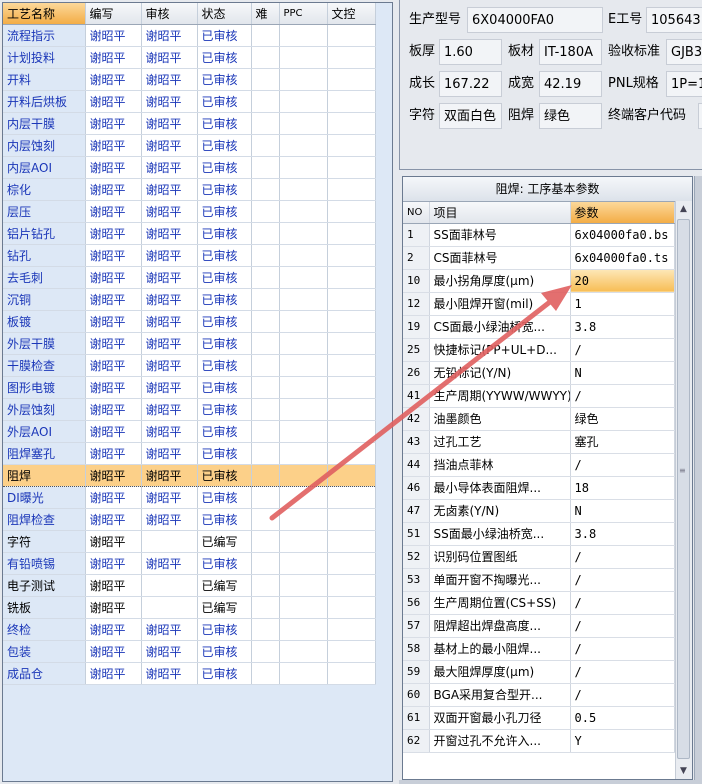 This screenshot has width=702, height=784. Describe the element at coordinates (44, 431) in the screenshot. I see `process-name-cell: 外层AOI` at that location.